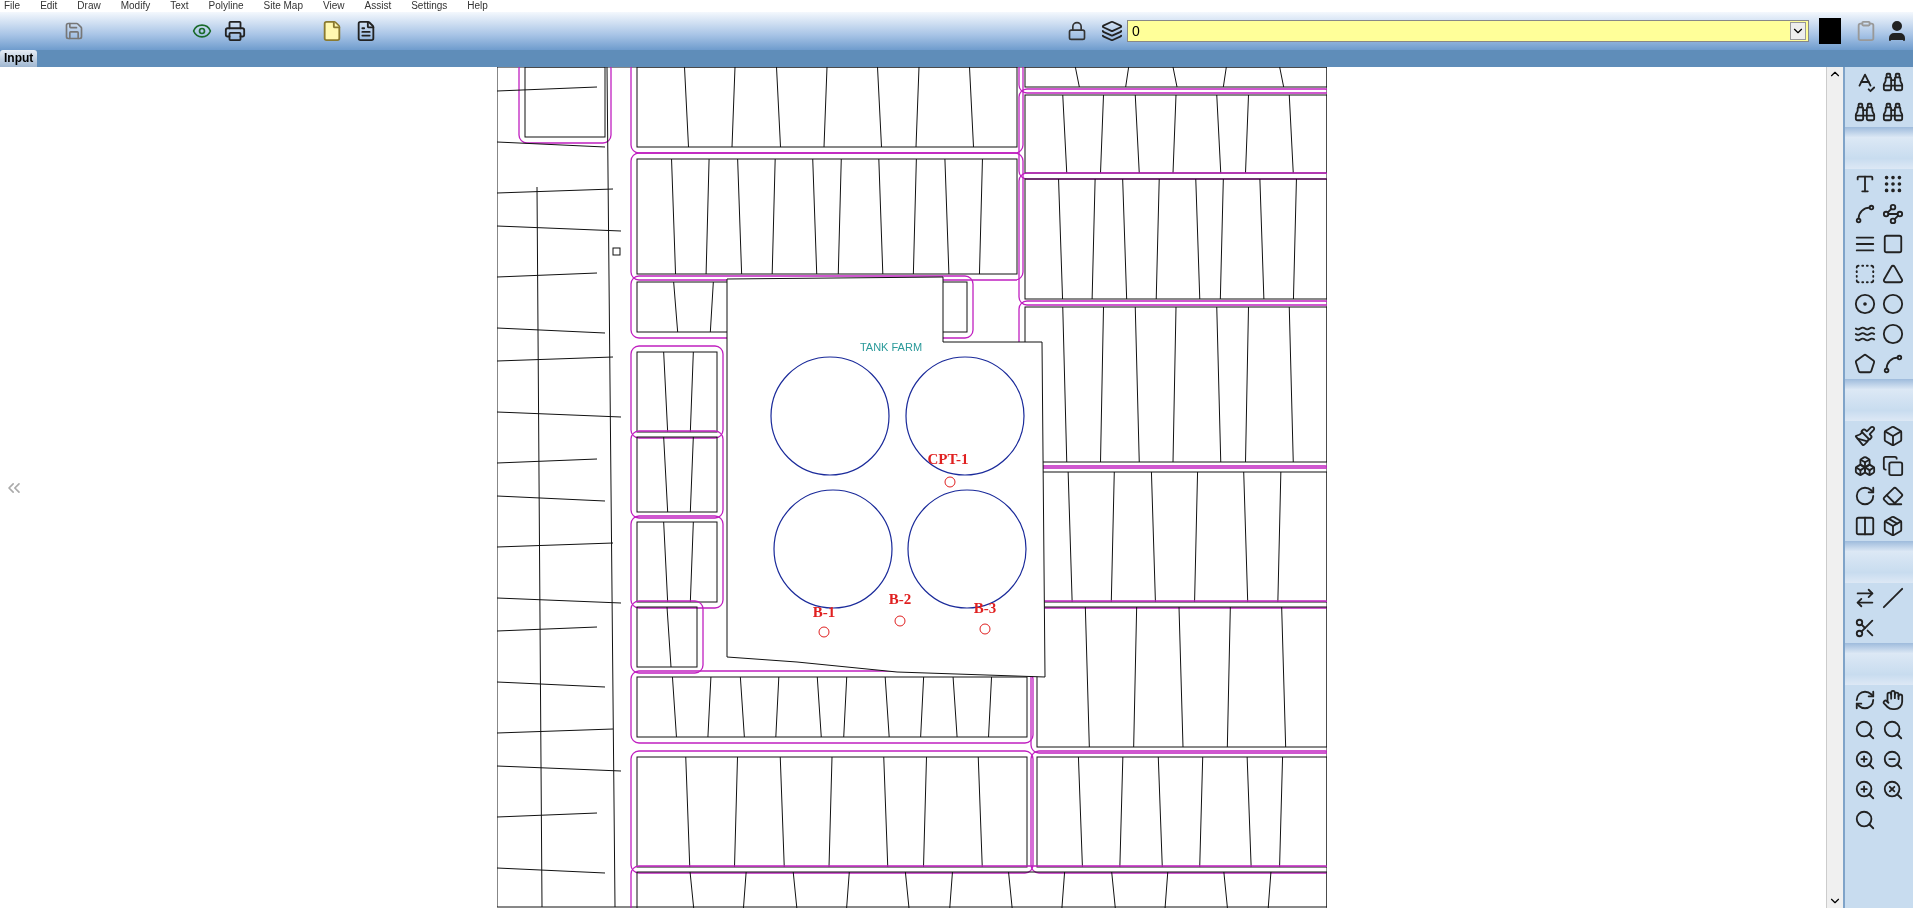 This screenshot has width=1913, height=908. What do you see at coordinates (1893, 700) in the screenshot?
I see `pan-icon` at bounding box center [1893, 700].